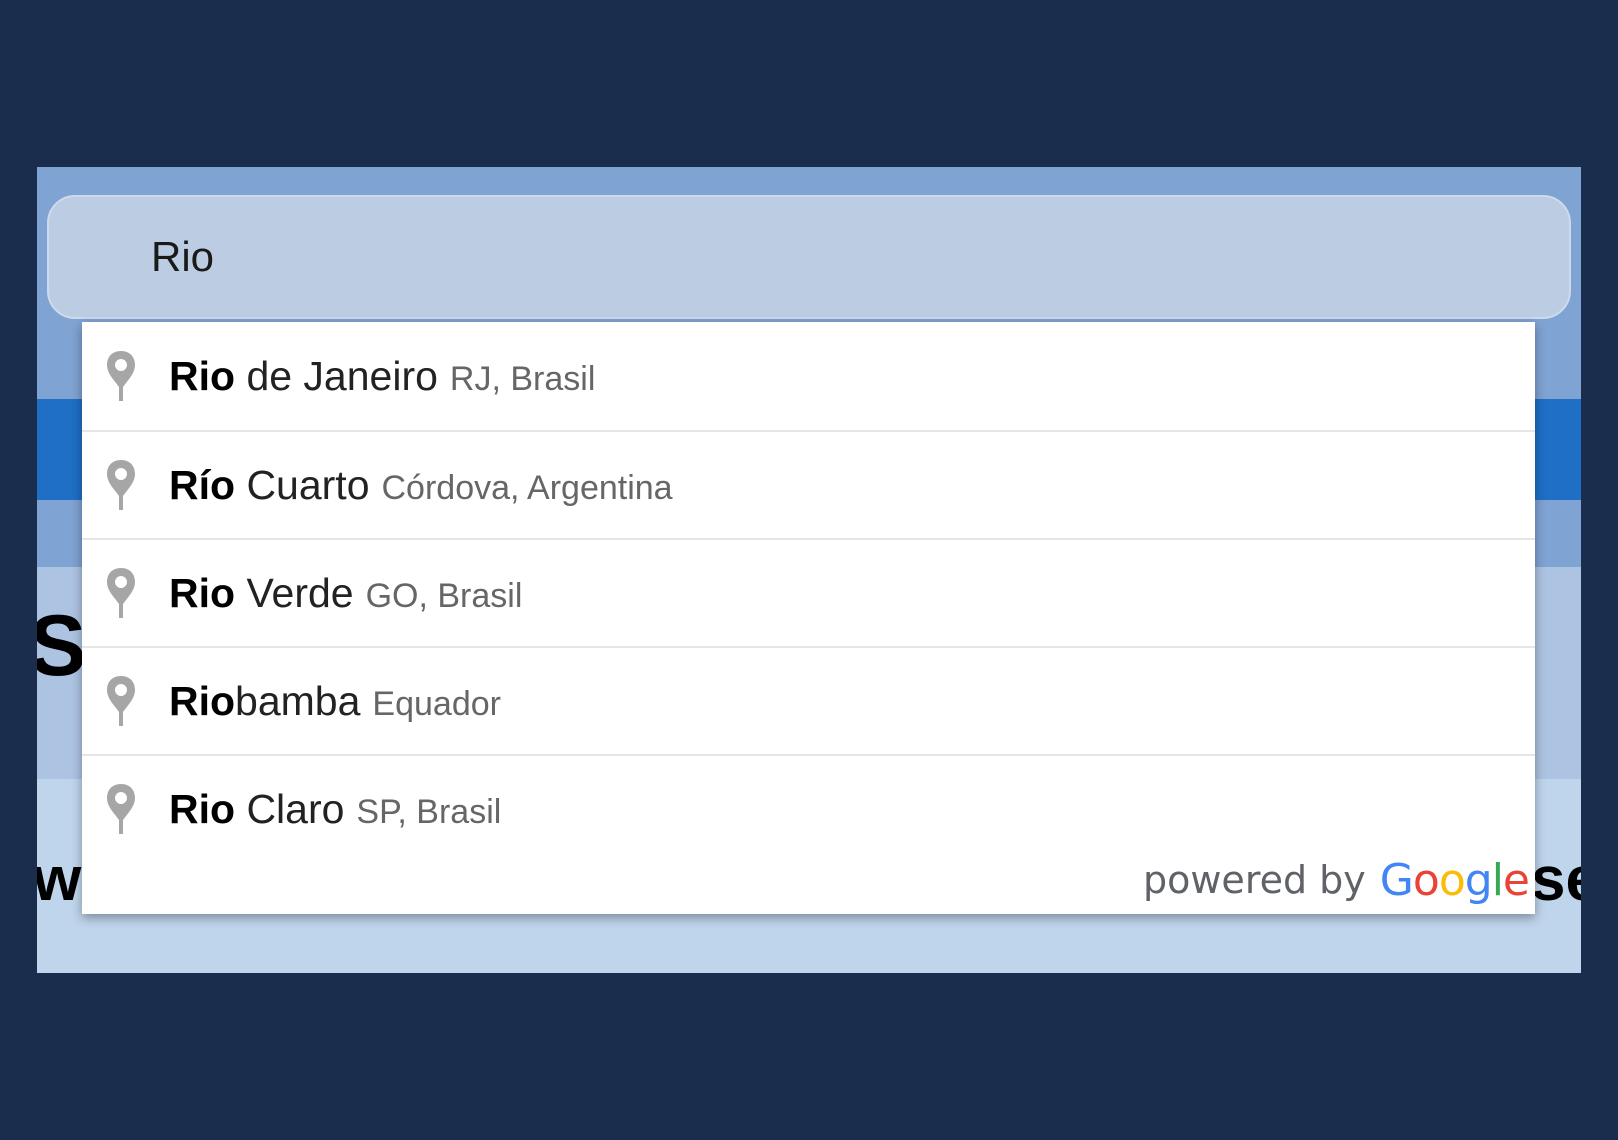 Image resolution: width=1618 pixels, height=1140 pixels. What do you see at coordinates (808, 808) in the screenshot?
I see `suggestion-item: Rio Claro SP, Brasil` at bounding box center [808, 808].